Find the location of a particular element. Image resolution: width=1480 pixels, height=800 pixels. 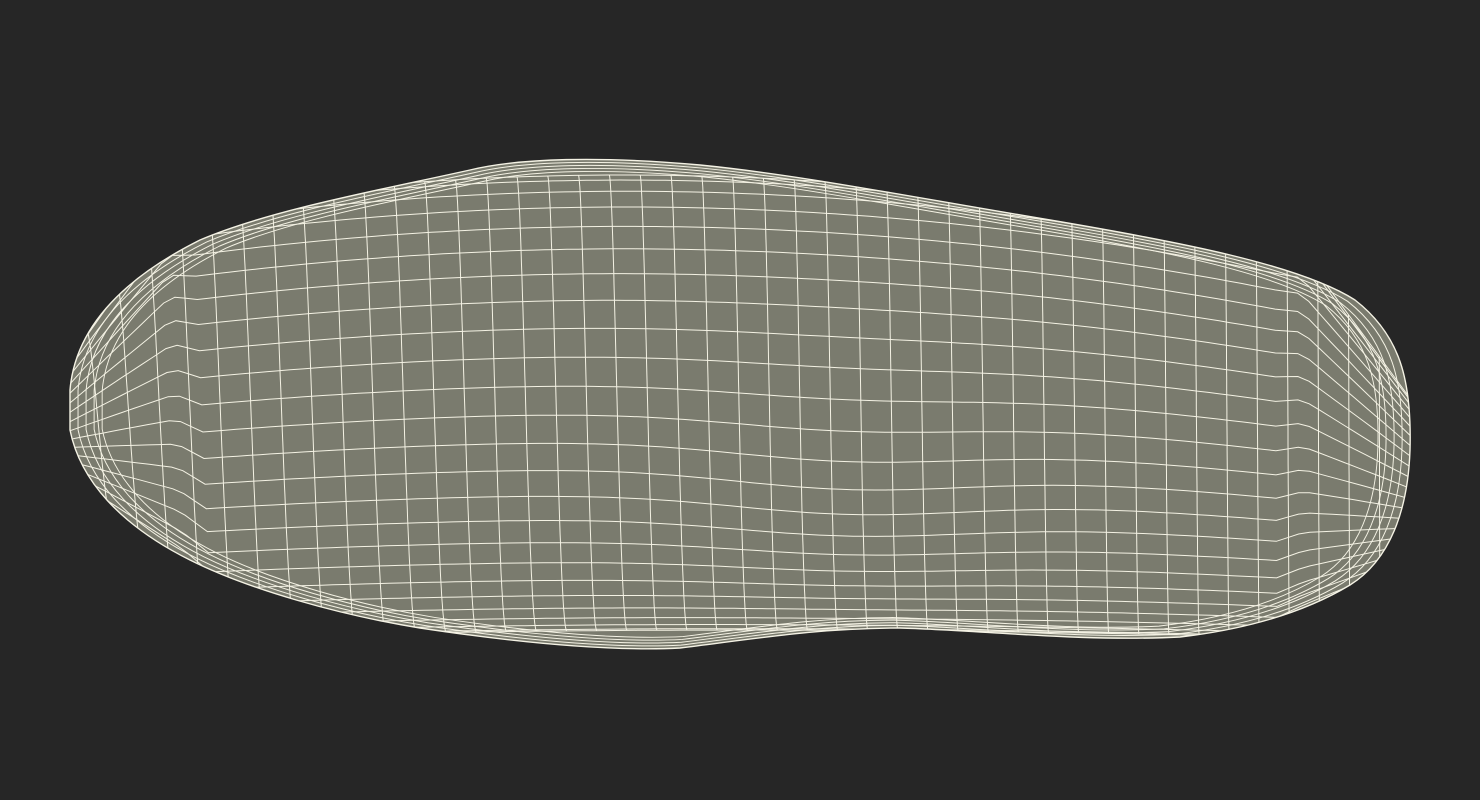

mesh-edge is located at coordinates (1379, 471).